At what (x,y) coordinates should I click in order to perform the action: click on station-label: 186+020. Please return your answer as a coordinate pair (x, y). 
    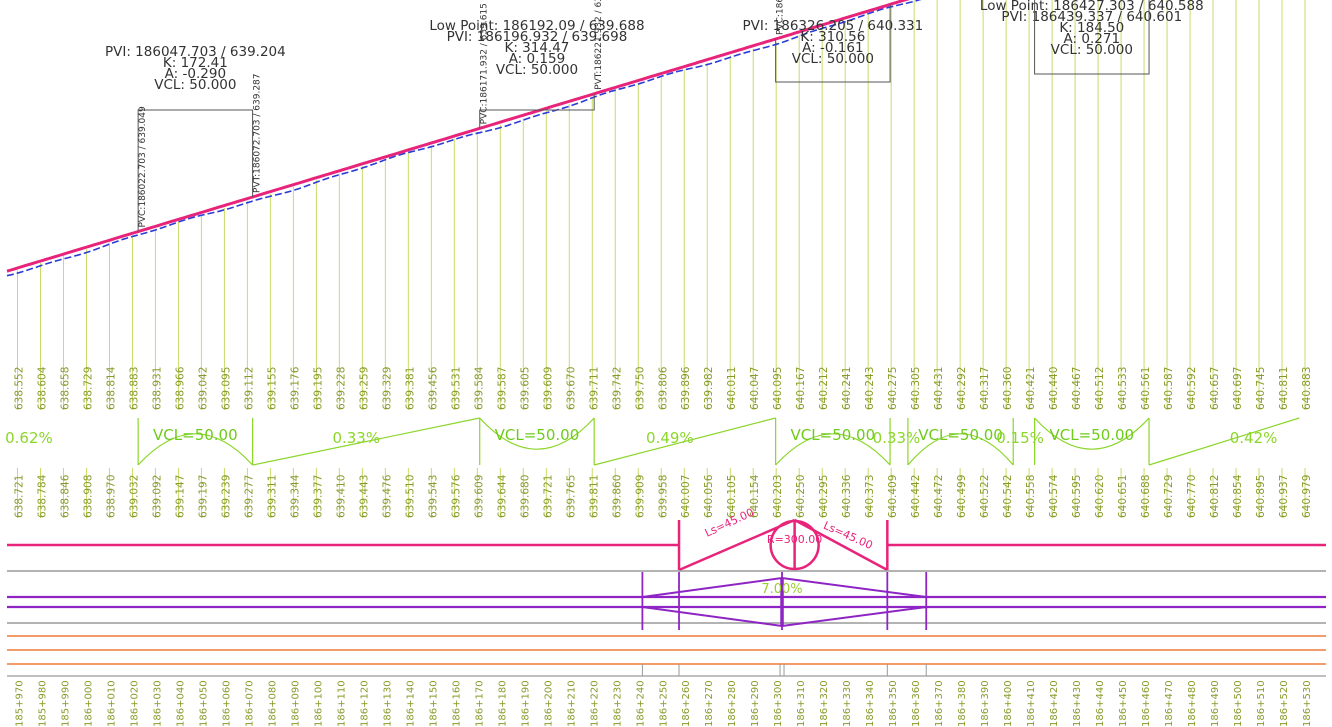
    Looking at the image, I should click on (134, 703).